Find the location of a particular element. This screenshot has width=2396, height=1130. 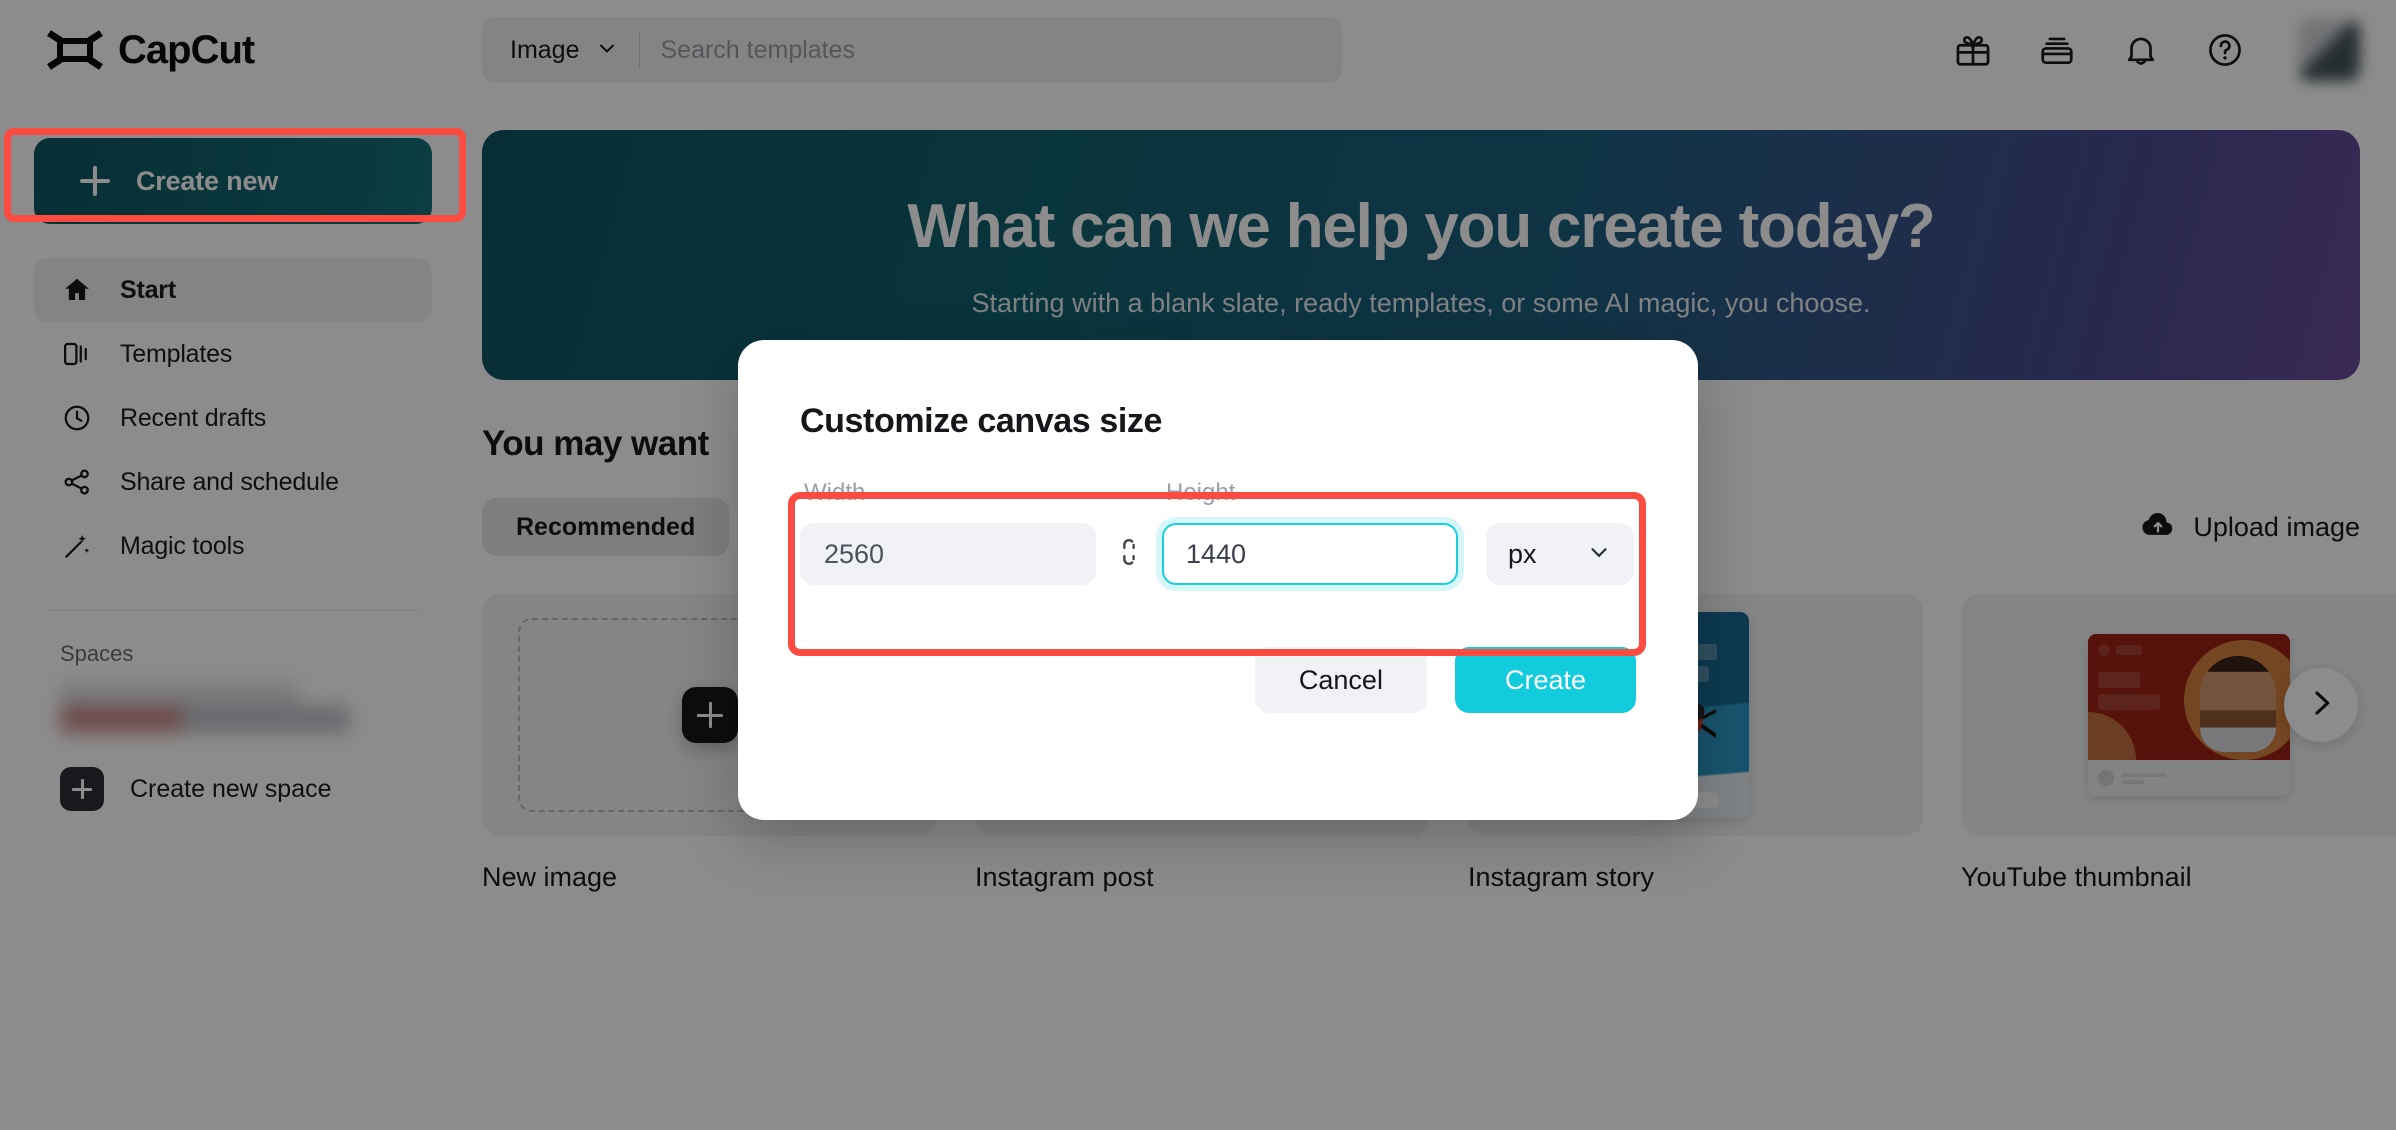

size-fields-row: Width Height px is located at coordinates (1218, 532).